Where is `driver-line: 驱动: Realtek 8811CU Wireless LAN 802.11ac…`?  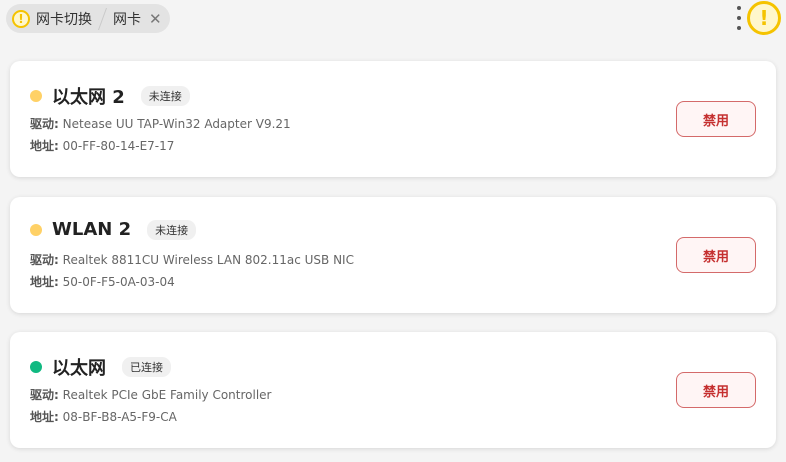 driver-line: 驱动: Realtek 8811CU Wireless LAN 802.11ac… is located at coordinates (192, 259).